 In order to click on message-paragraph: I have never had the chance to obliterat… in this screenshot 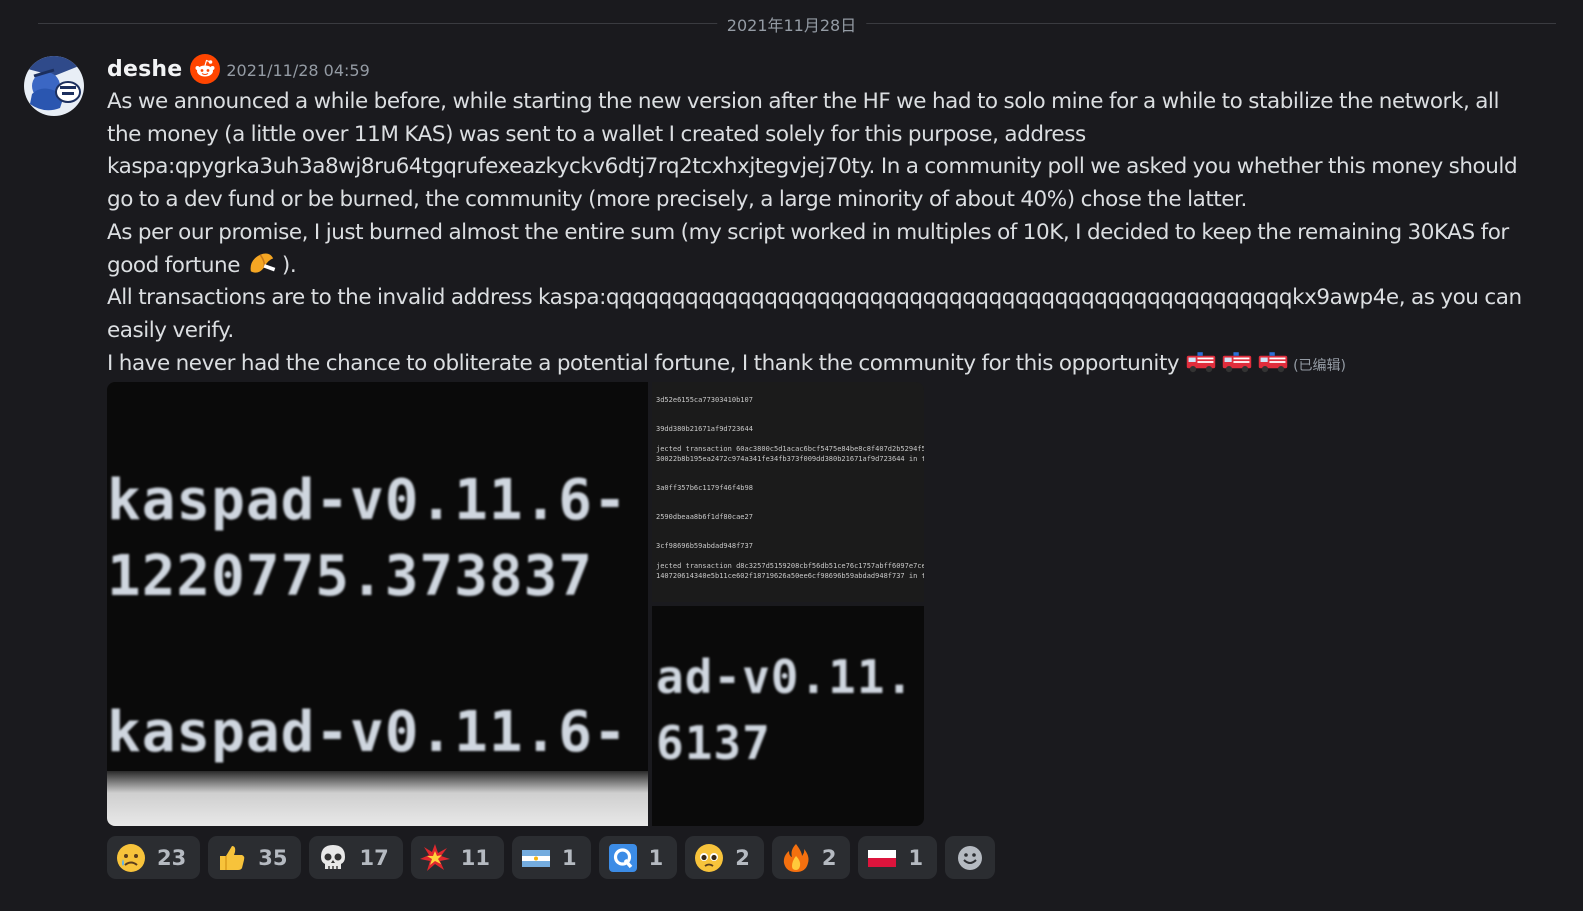, I will do `click(817, 365)`.